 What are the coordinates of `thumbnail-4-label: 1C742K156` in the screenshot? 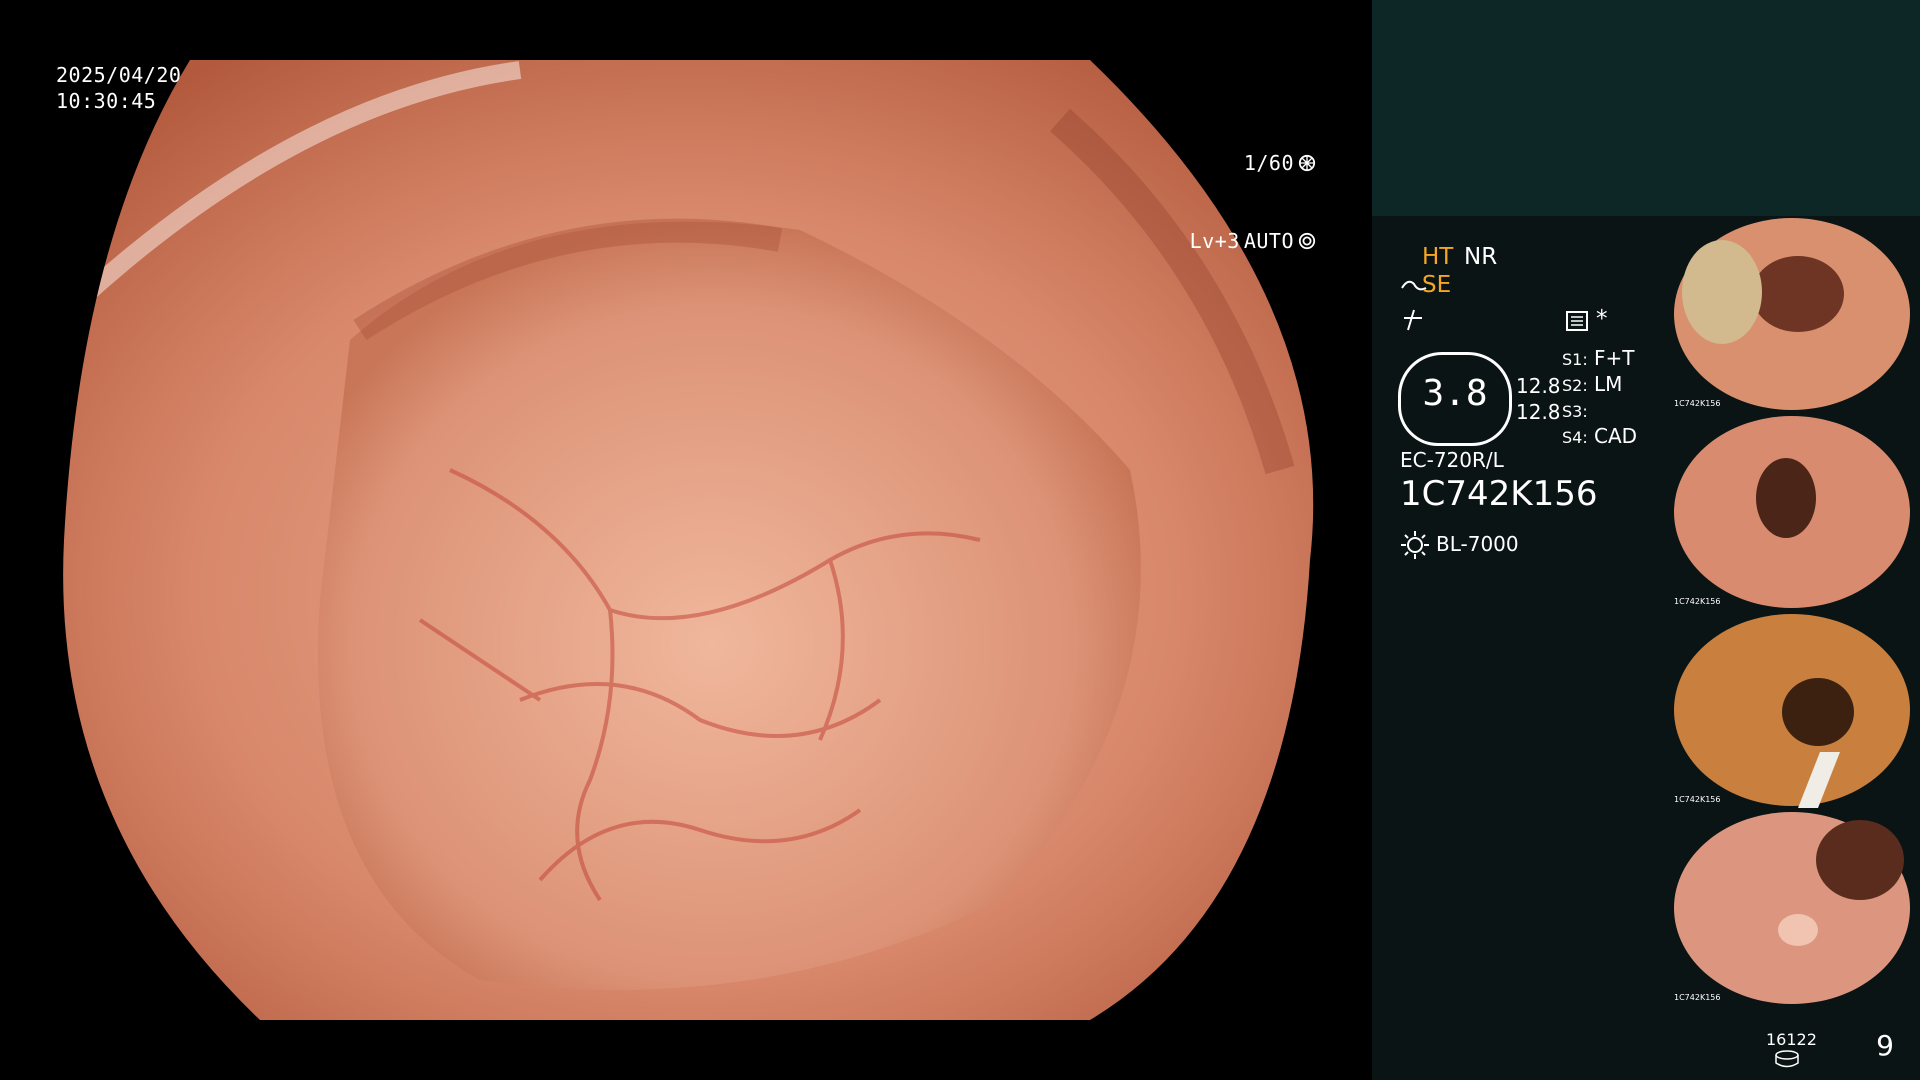 It's located at (1697, 997).